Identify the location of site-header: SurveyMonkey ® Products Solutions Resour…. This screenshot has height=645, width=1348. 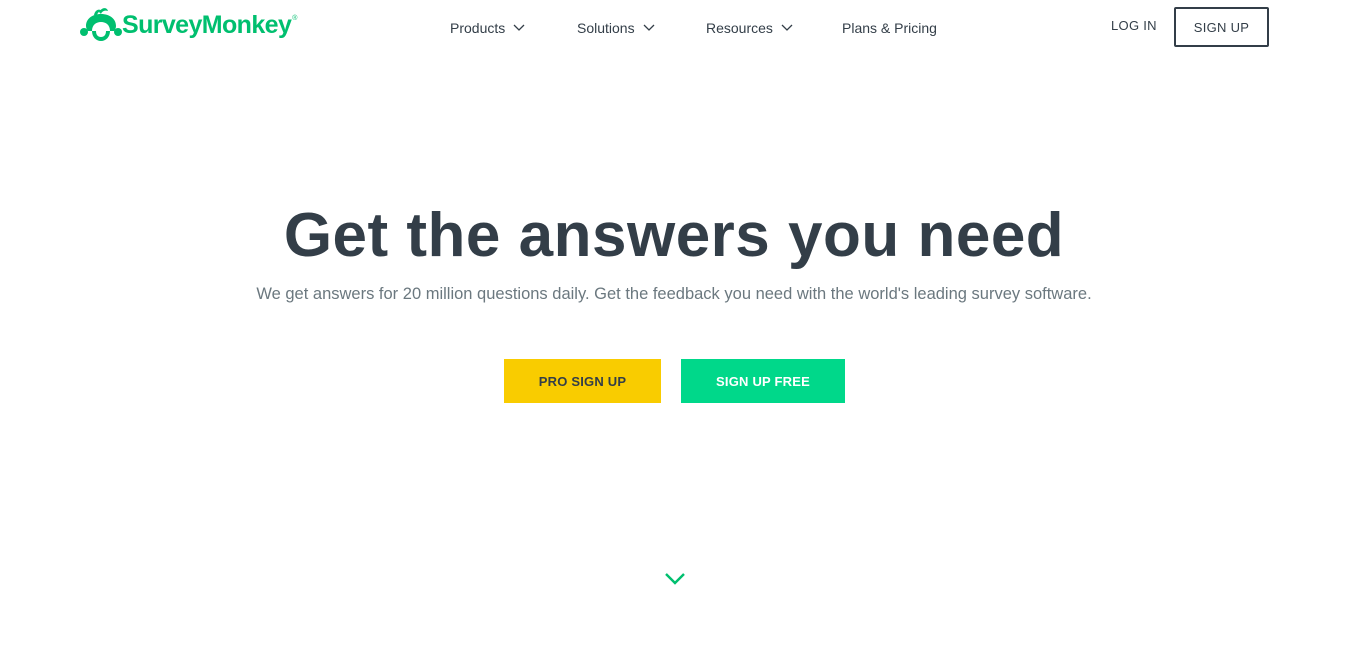
(674, 28).